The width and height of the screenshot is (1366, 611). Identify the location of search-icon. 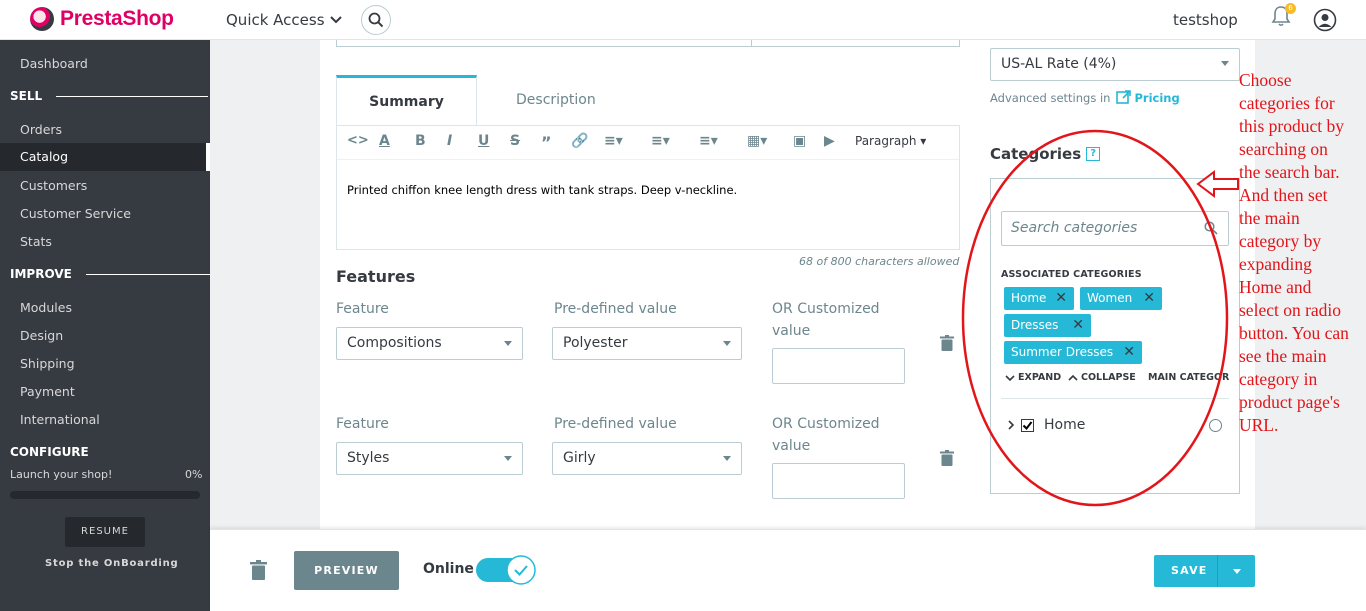
(376, 20).